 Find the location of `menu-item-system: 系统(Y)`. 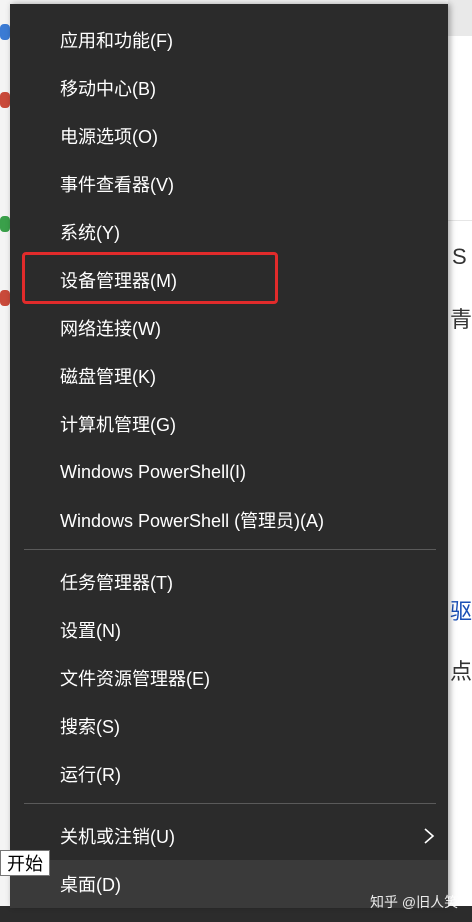

menu-item-system: 系统(Y) is located at coordinates (229, 232).